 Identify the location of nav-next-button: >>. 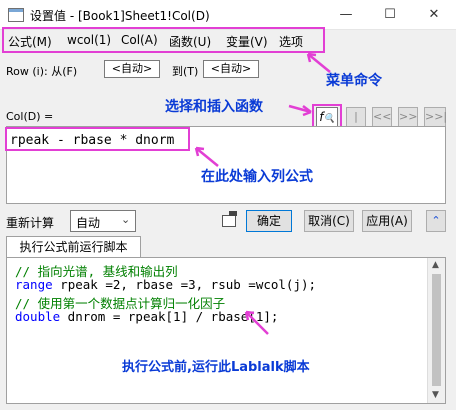
(408, 117).